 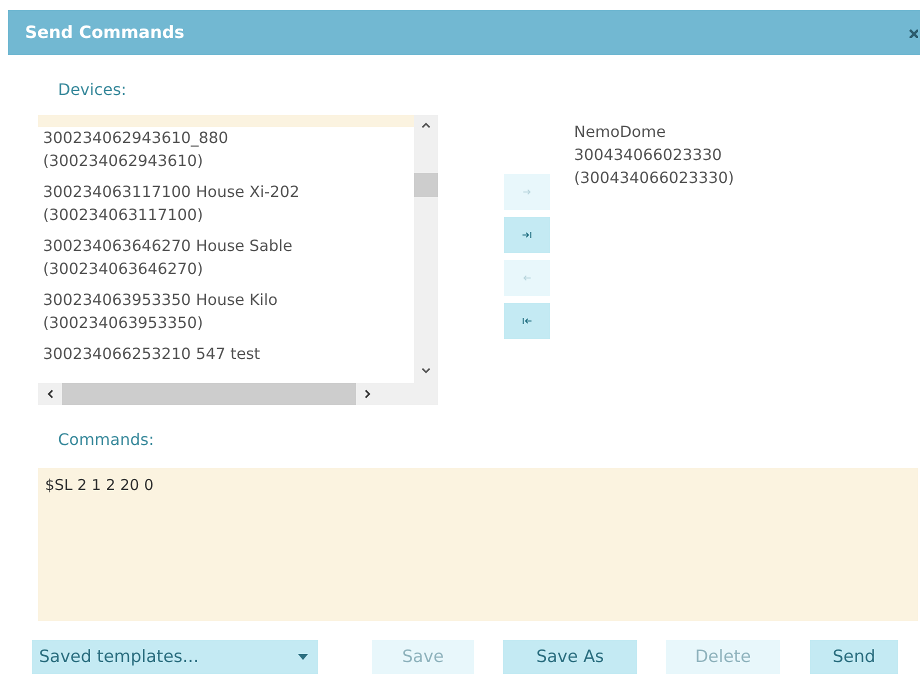 What do you see at coordinates (303, 657) in the screenshot?
I see `caret-icon` at bounding box center [303, 657].